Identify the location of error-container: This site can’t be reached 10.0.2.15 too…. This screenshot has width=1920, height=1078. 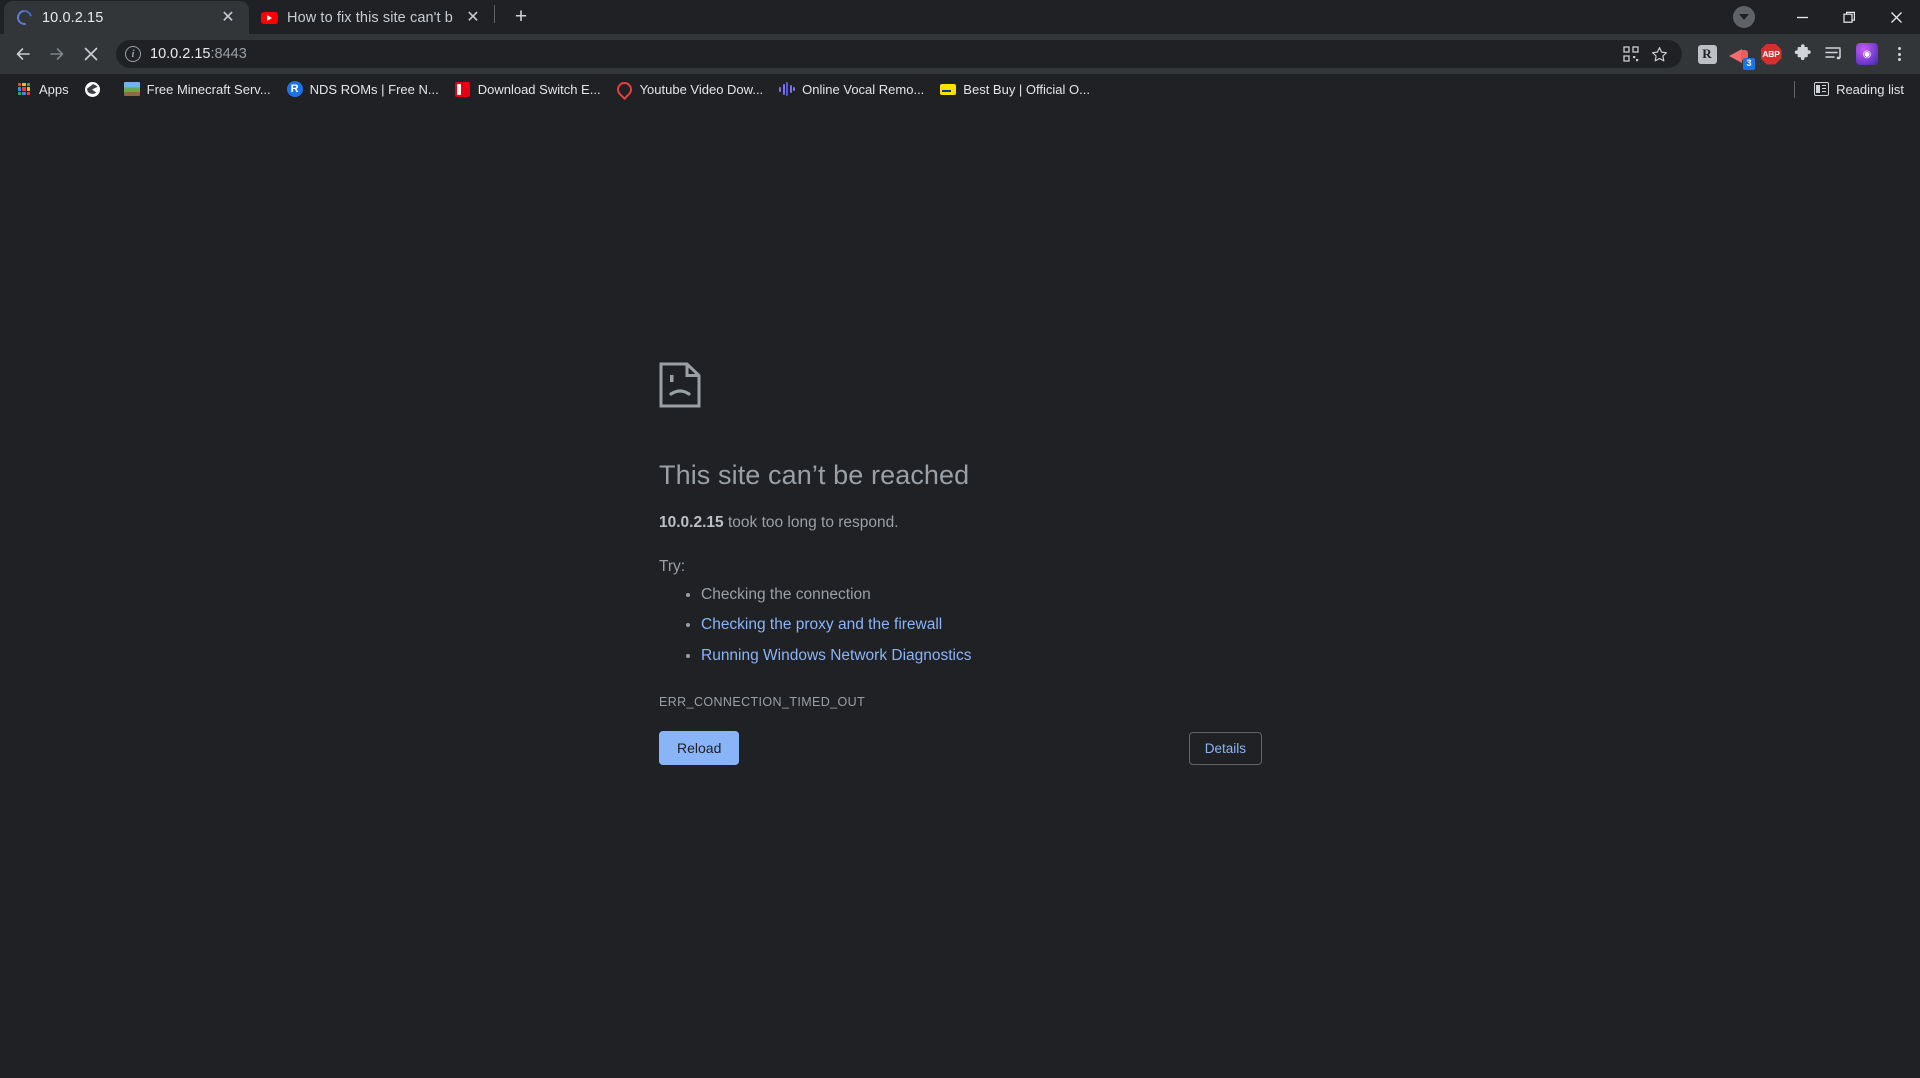
(979, 535).